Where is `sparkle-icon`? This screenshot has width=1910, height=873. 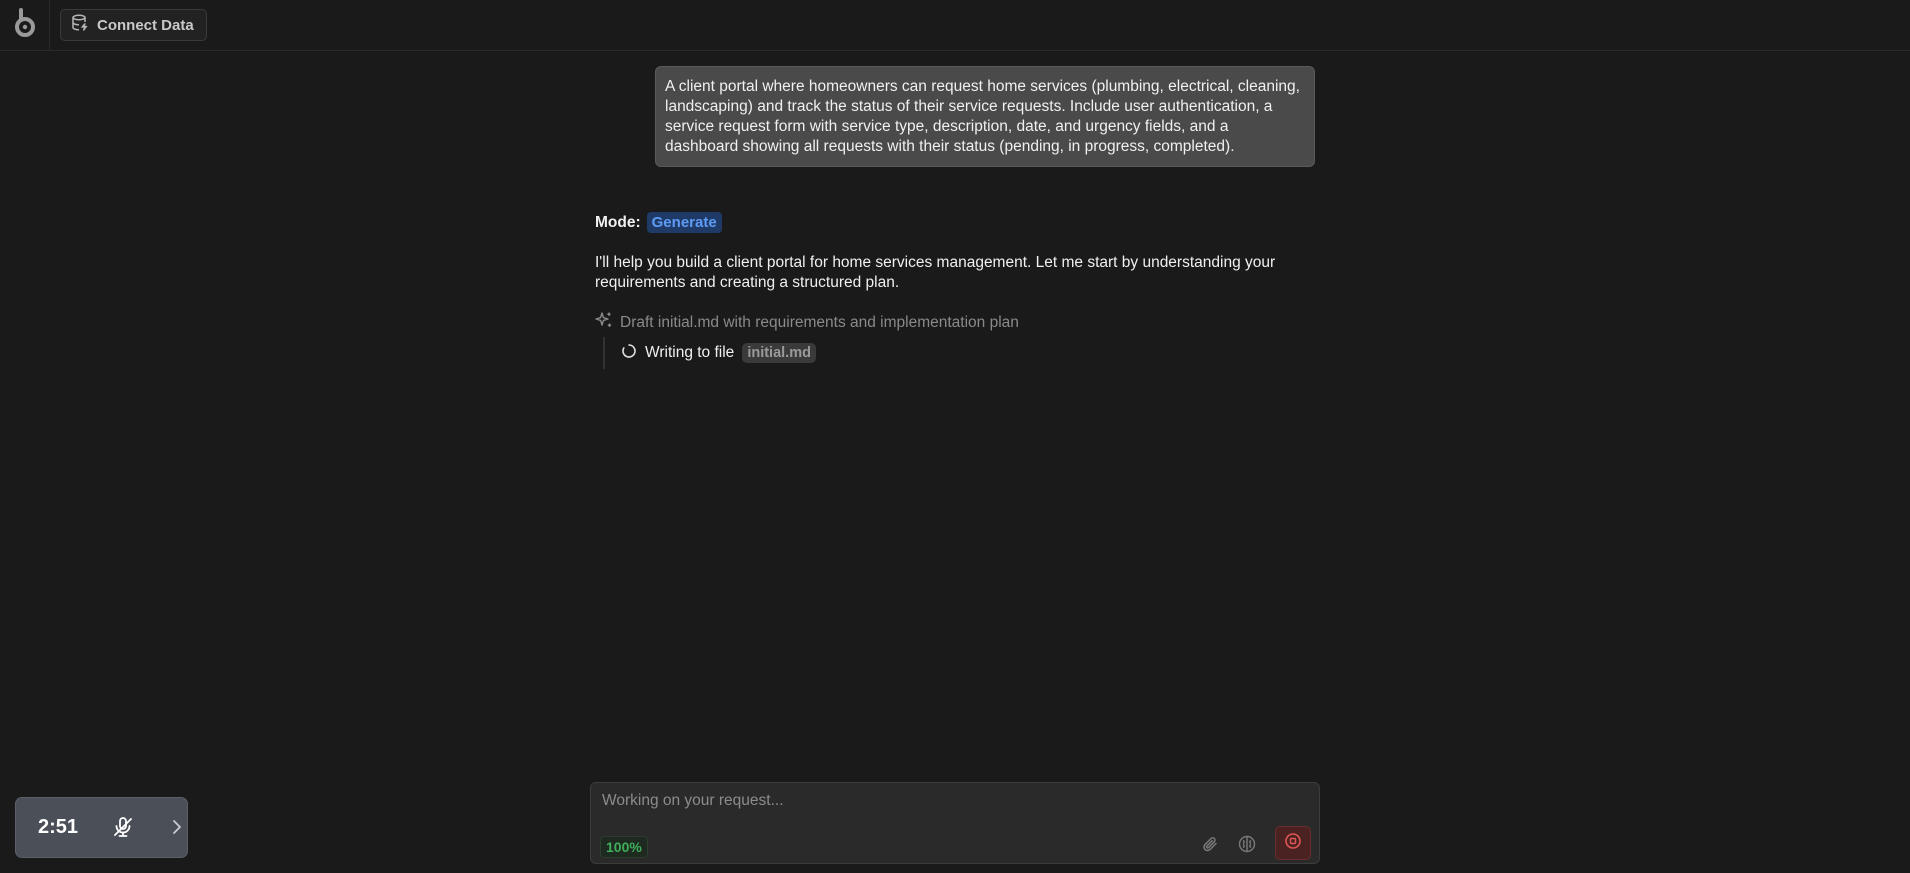
sparkle-icon is located at coordinates (604, 322).